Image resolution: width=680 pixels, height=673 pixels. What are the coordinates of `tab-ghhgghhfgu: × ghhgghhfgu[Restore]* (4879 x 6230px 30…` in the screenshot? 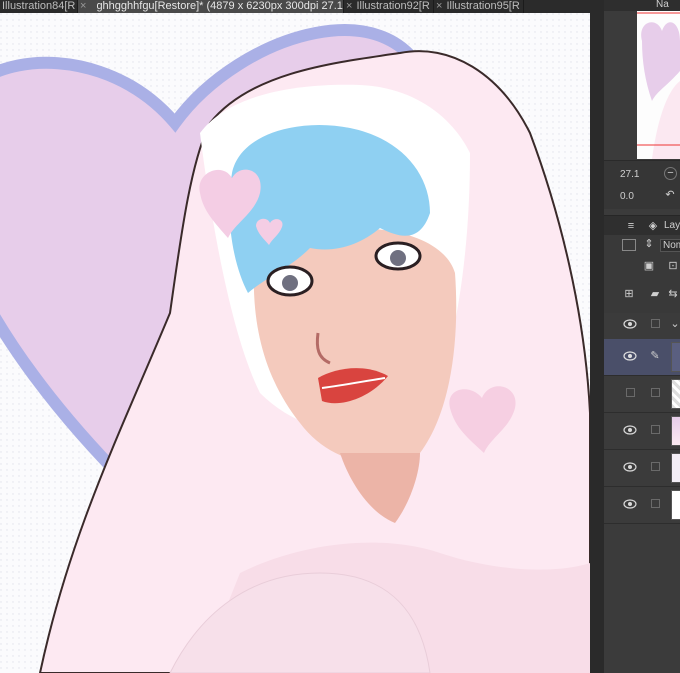 It's located at (211, 6).